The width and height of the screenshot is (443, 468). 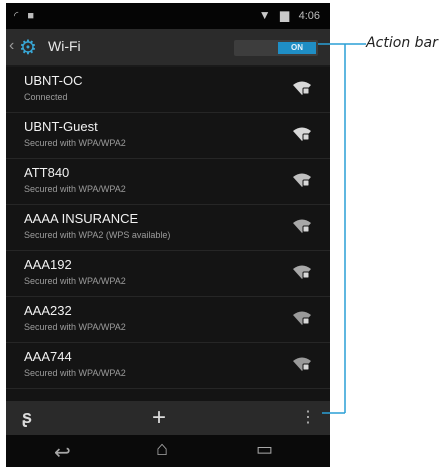 What do you see at coordinates (168, 90) in the screenshot?
I see `network-item: UBNT-OC Connected` at bounding box center [168, 90].